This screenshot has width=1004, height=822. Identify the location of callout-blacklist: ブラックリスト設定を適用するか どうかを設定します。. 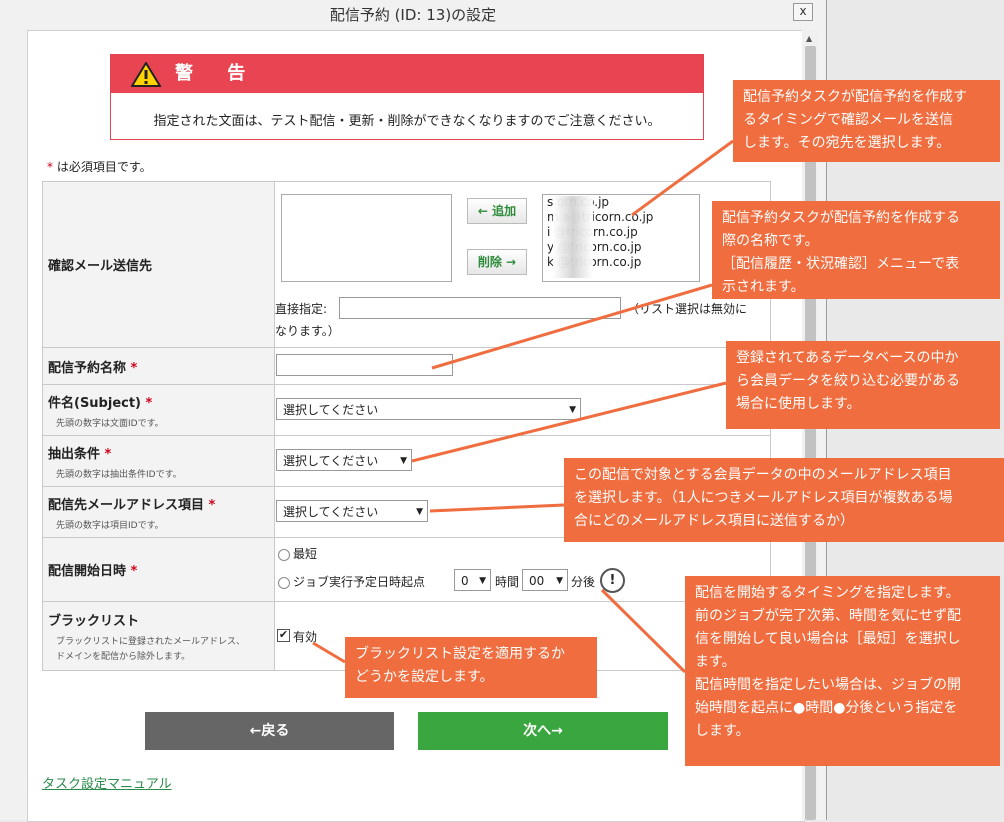
(471, 667).